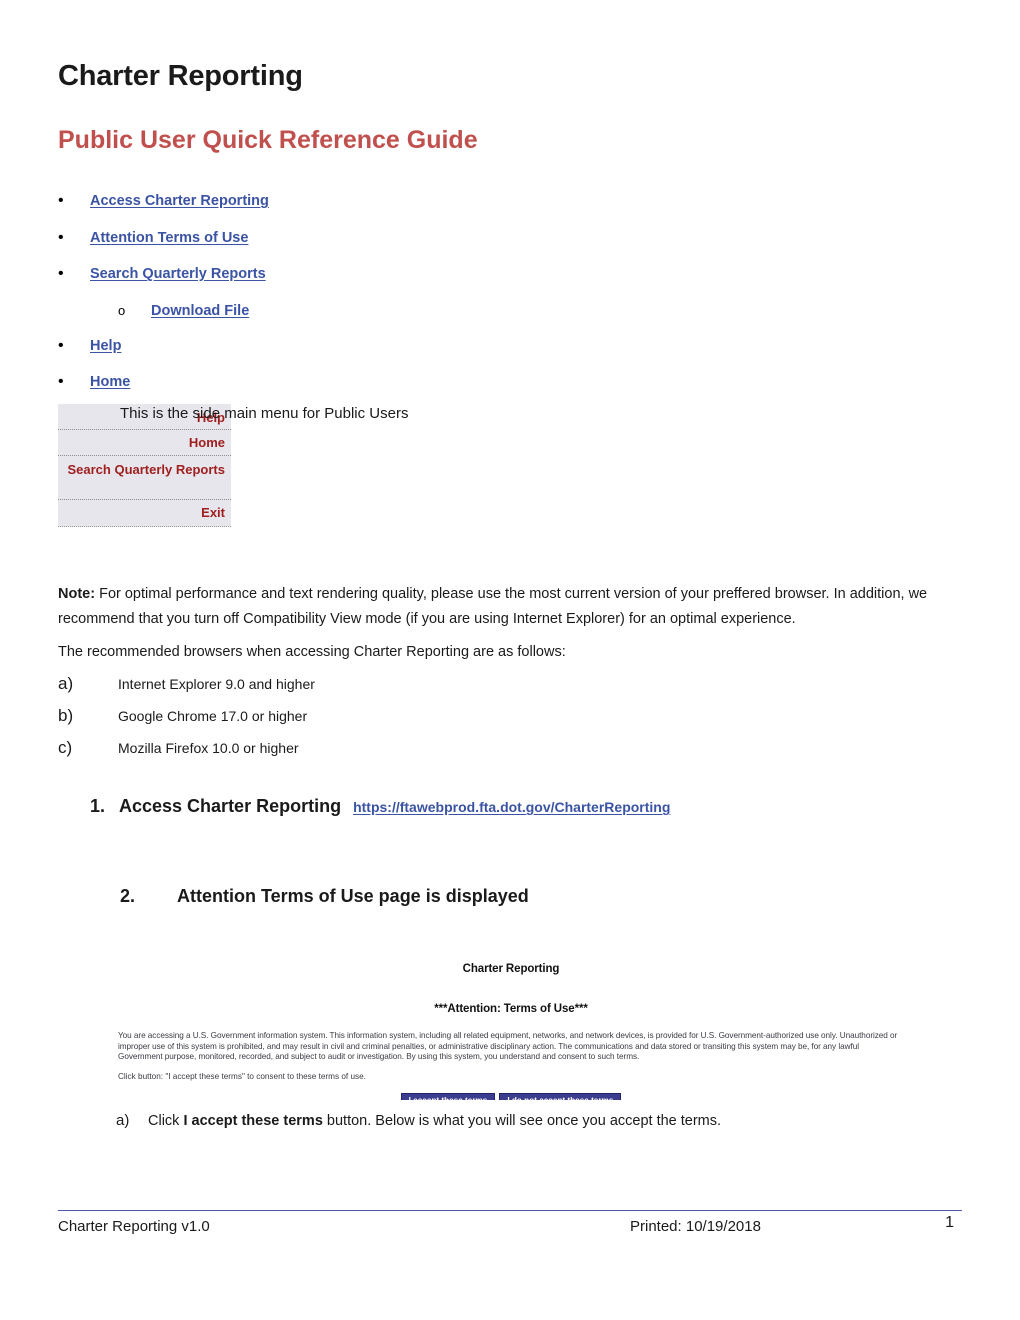  Describe the element at coordinates (510, 1210) in the screenshot. I see `footer-divider` at that location.